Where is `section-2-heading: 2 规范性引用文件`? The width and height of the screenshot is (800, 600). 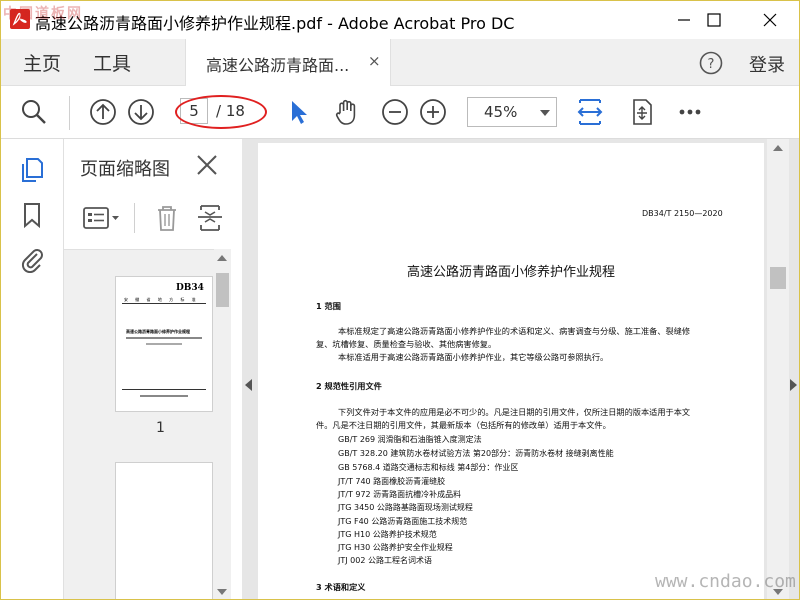
section-2-heading: 2 规范性引用文件 is located at coordinates (349, 386).